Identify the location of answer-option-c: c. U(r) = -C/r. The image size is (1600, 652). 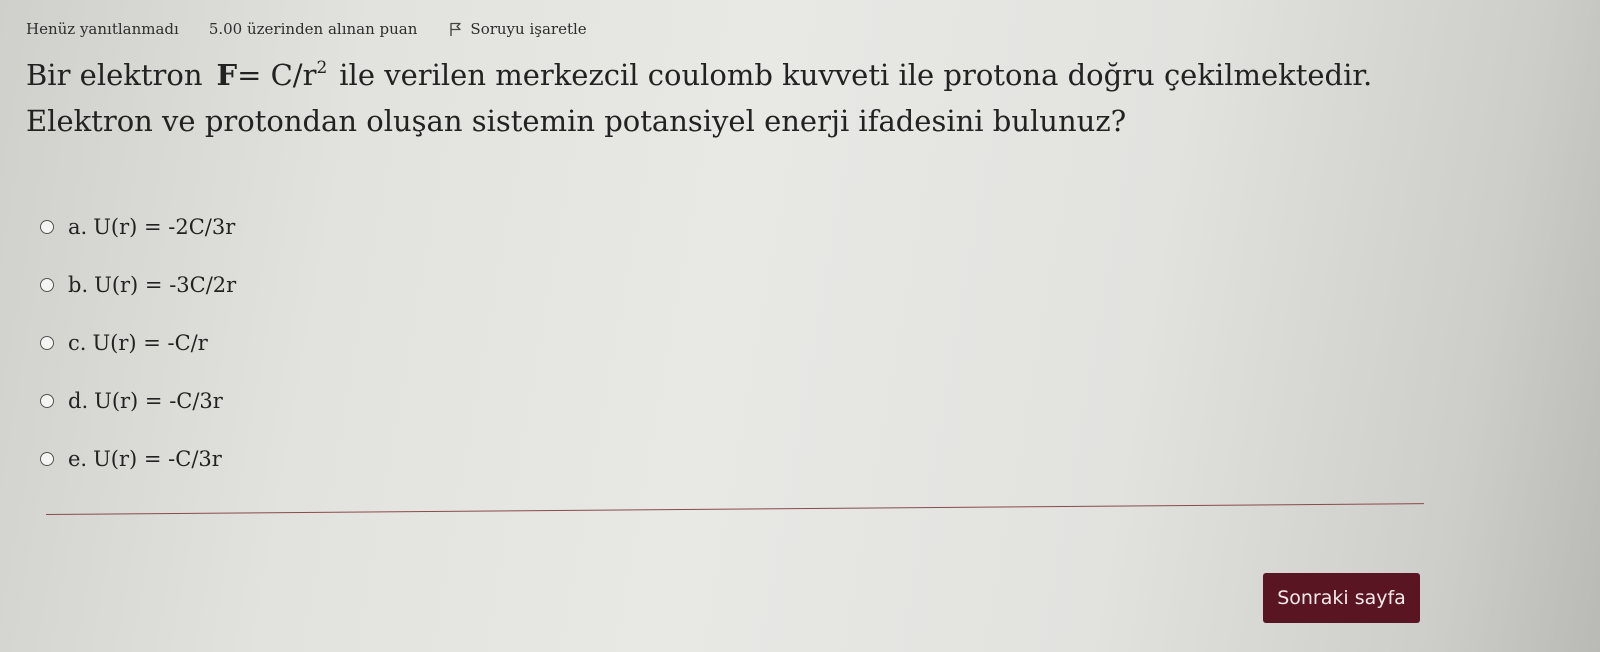
(138, 343).